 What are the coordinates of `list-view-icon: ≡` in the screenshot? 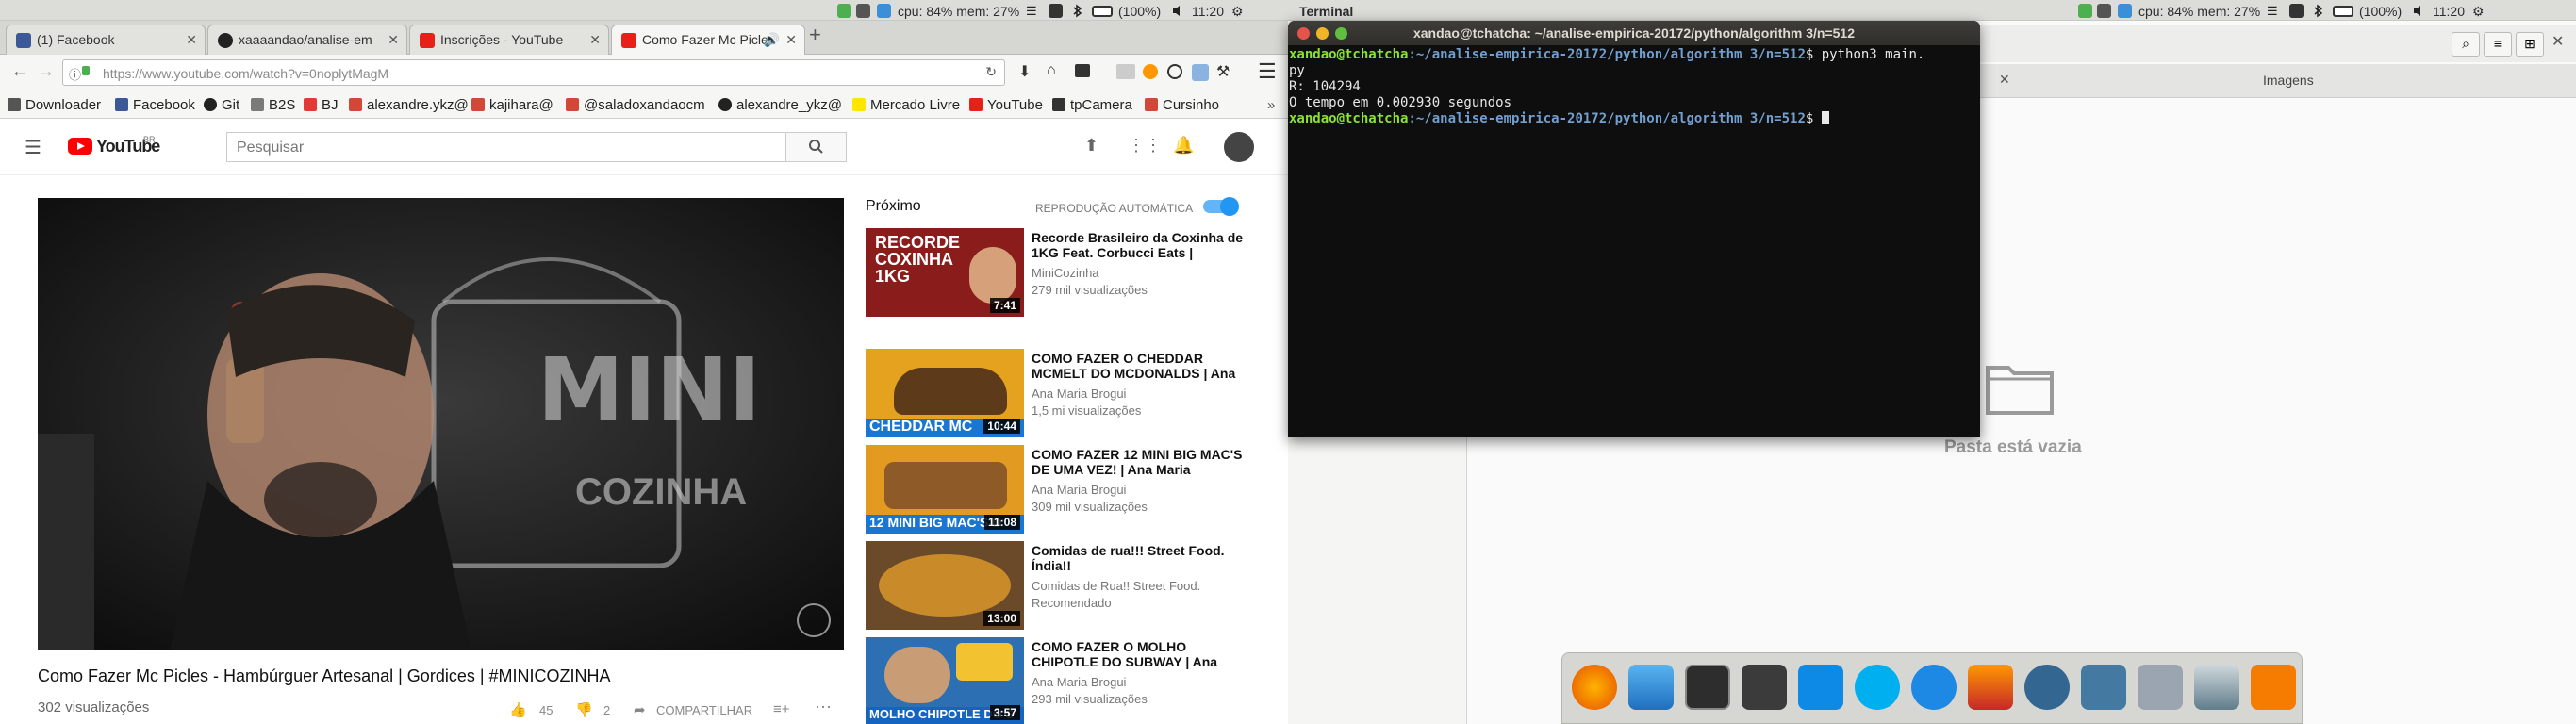 It's located at (2498, 44).